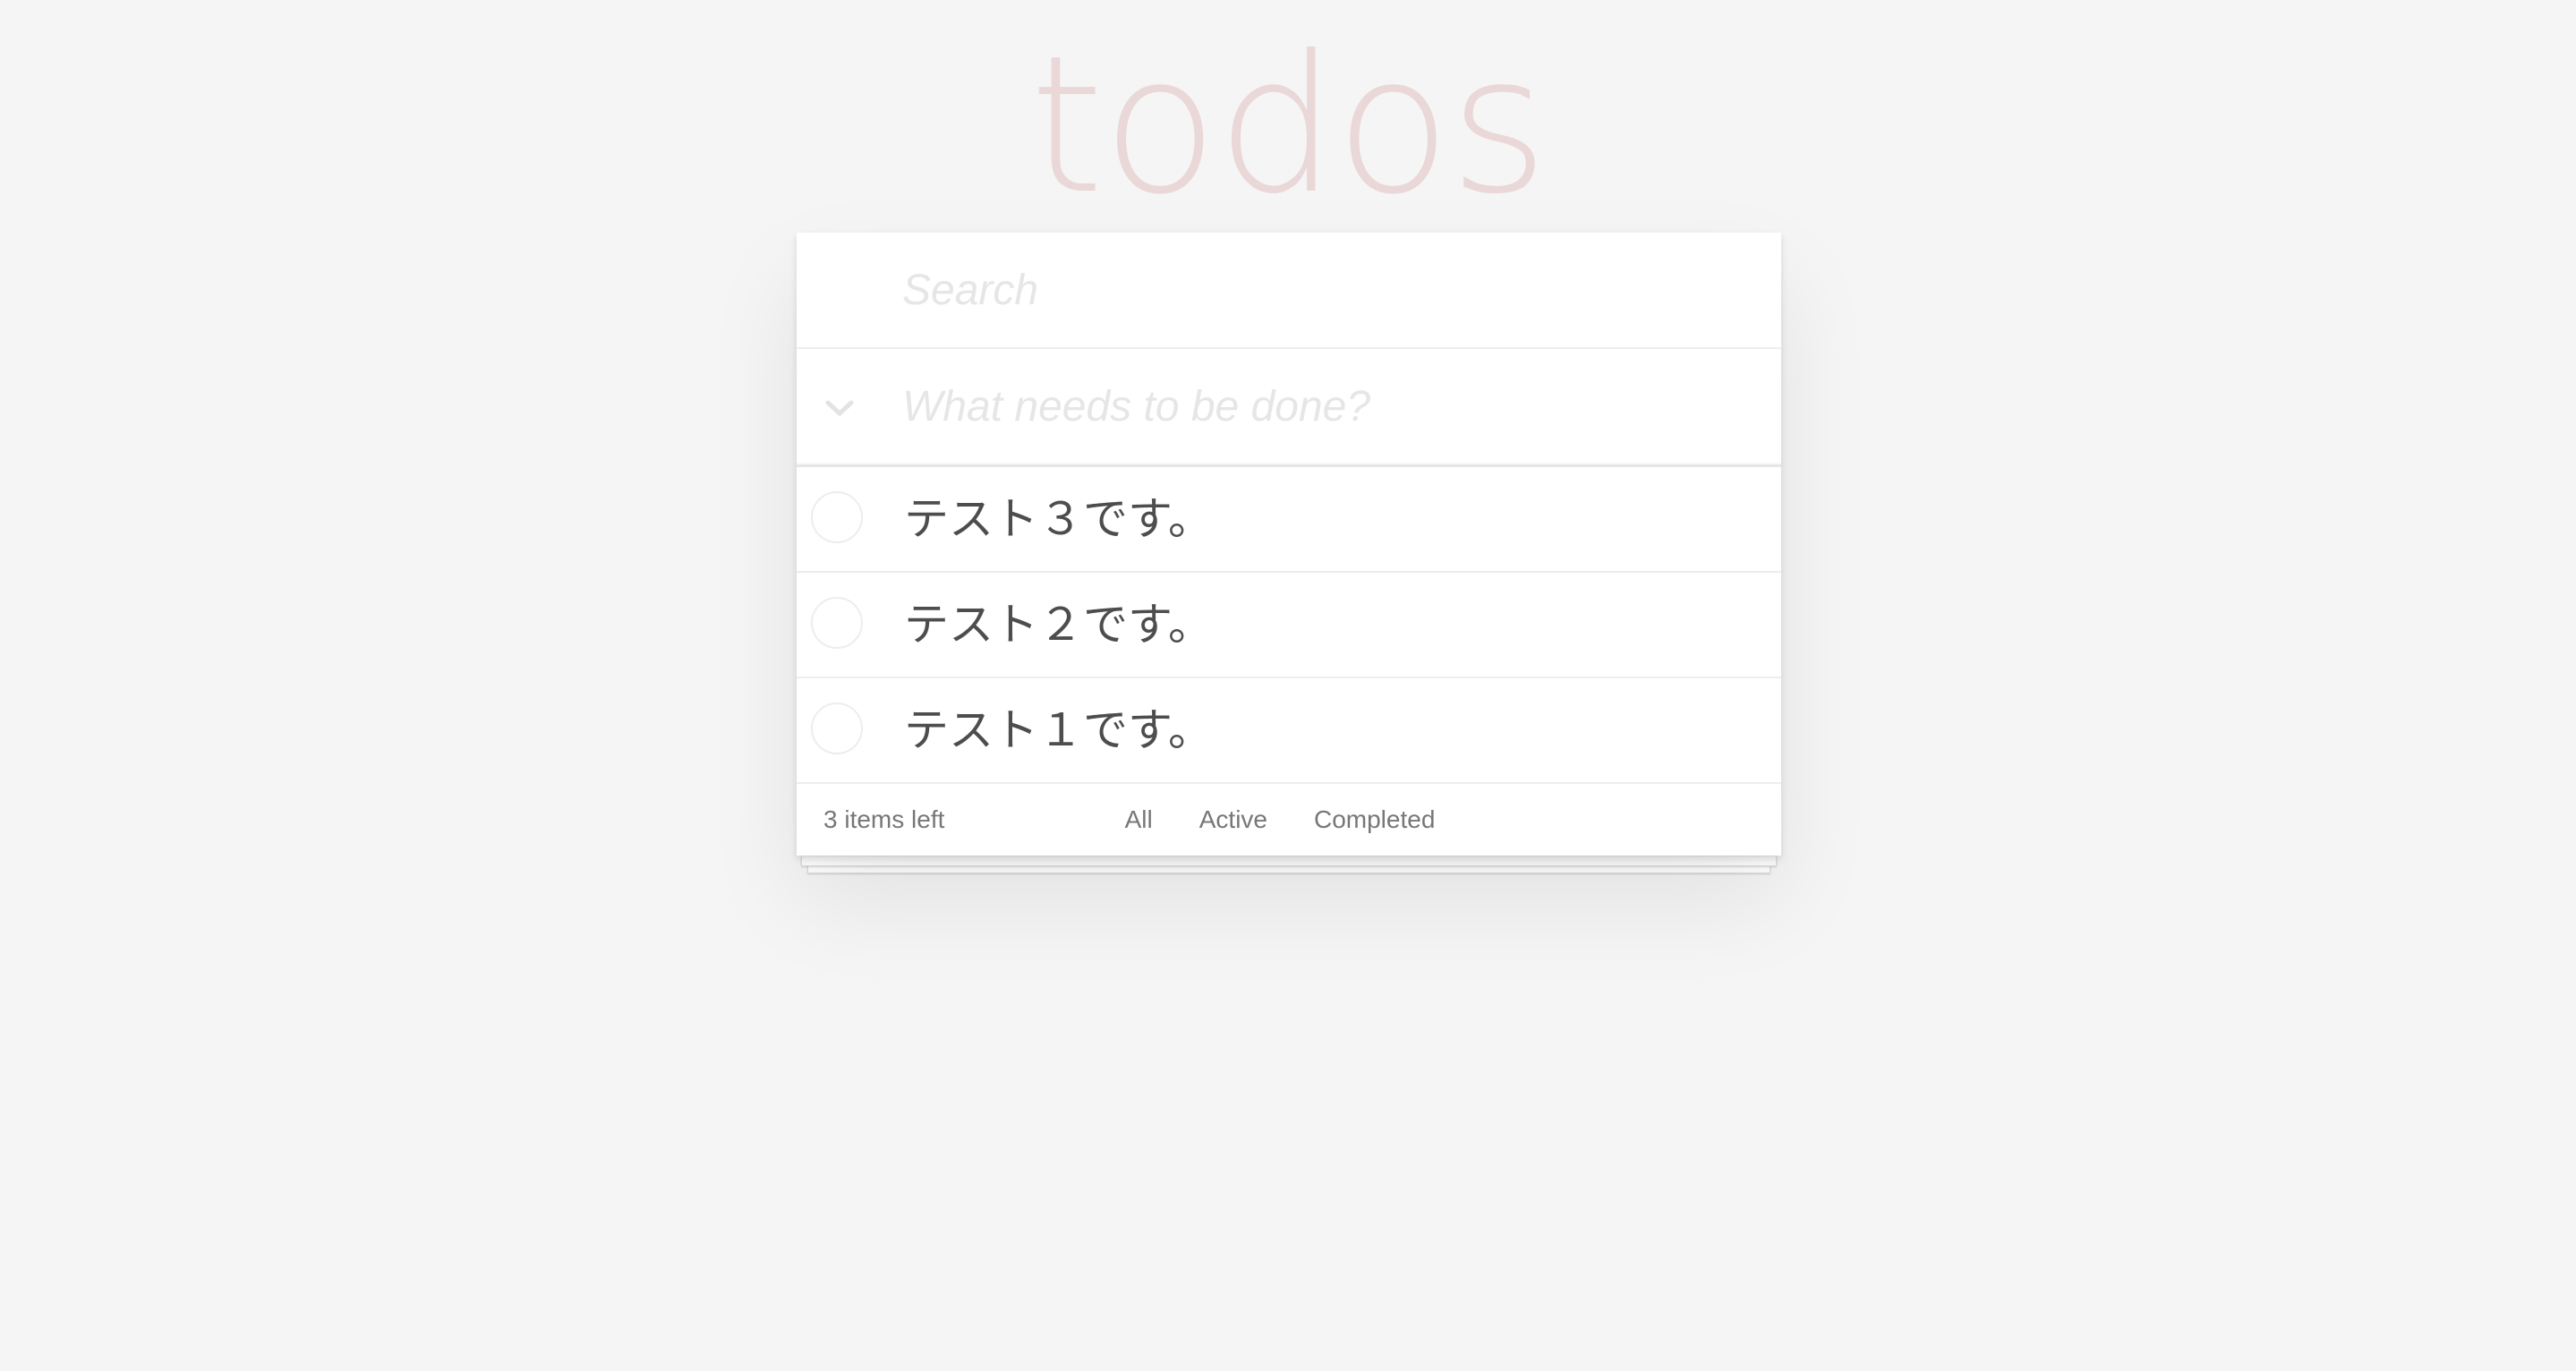 This screenshot has height=1371, width=2576. What do you see at coordinates (1331, 406) in the screenshot?
I see `new-todo-input` at bounding box center [1331, 406].